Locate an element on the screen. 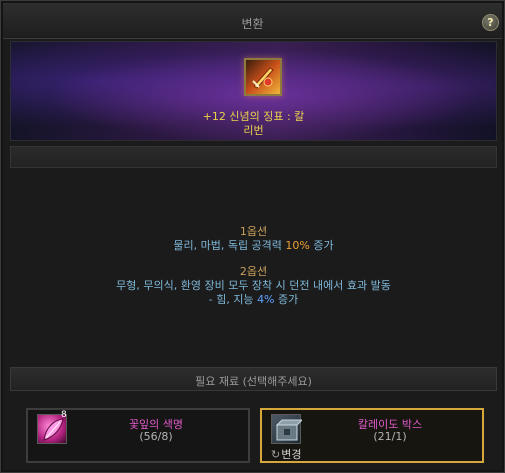 The image size is (505, 473). option1-suffix: 증가 is located at coordinates (321, 245).